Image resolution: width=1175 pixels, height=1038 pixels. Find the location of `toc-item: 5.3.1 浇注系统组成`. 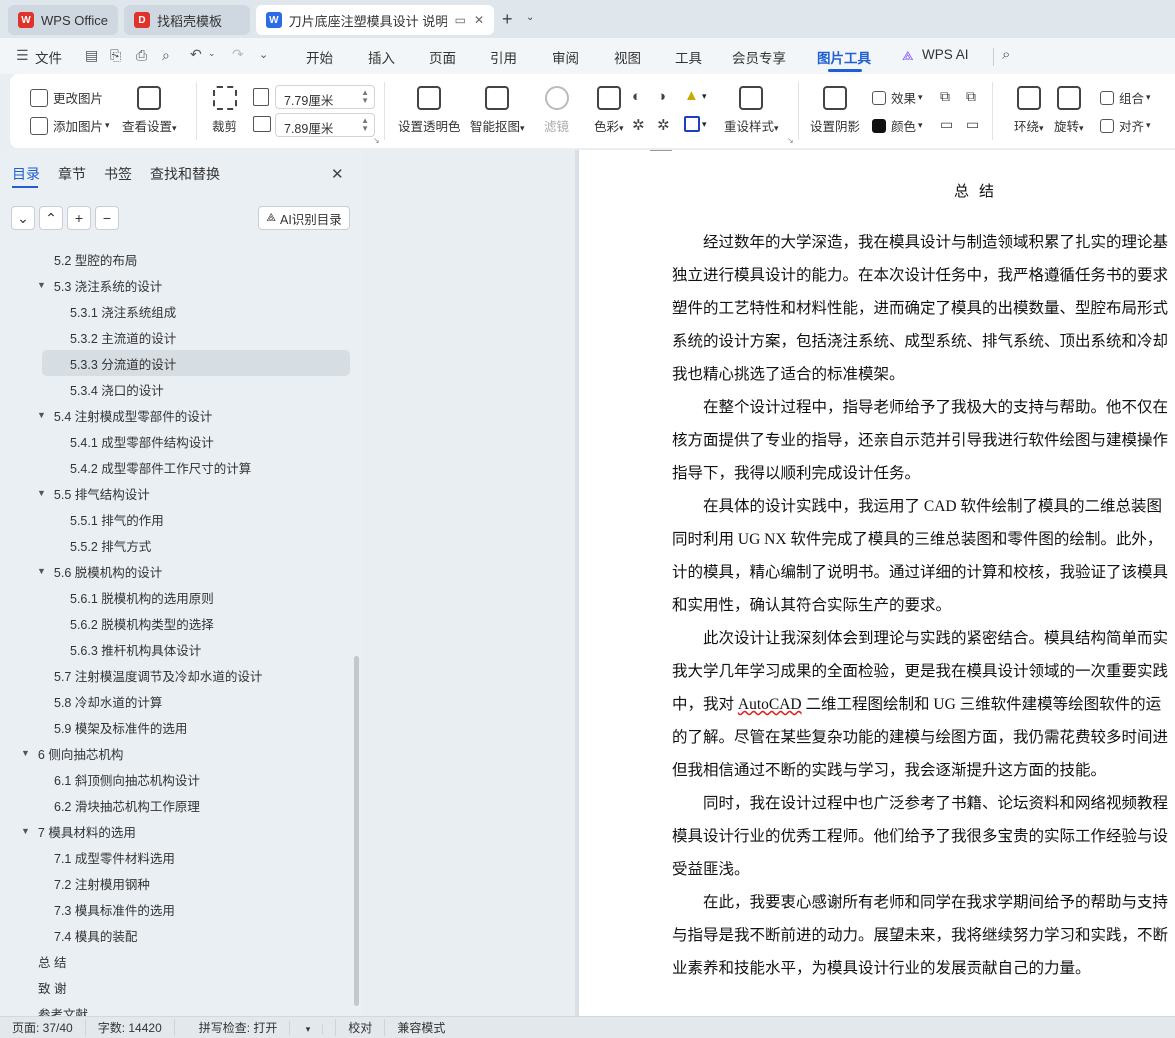

toc-item: 5.3.1 浇注系统组成 is located at coordinates (123, 311).